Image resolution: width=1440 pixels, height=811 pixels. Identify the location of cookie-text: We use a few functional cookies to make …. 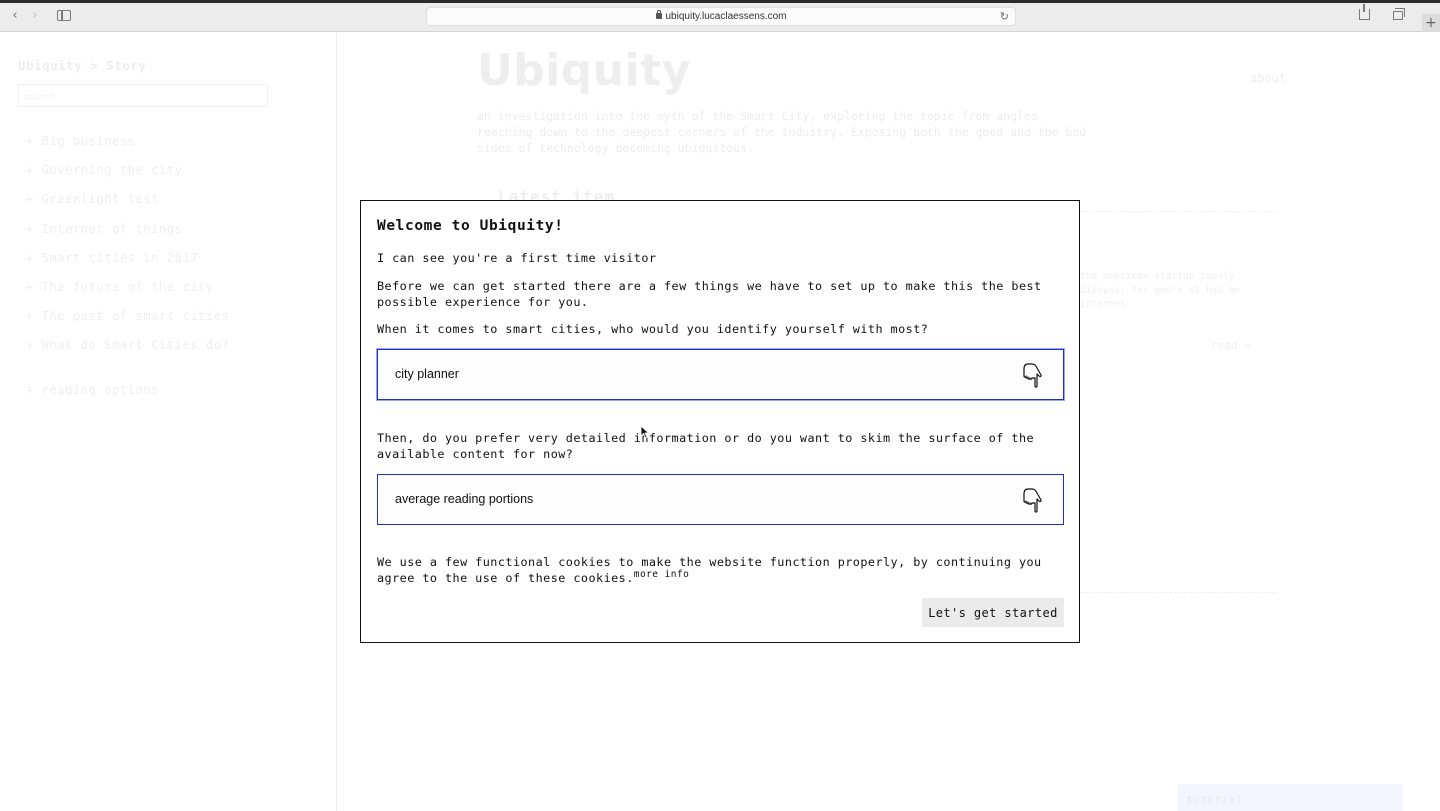
(709, 570).